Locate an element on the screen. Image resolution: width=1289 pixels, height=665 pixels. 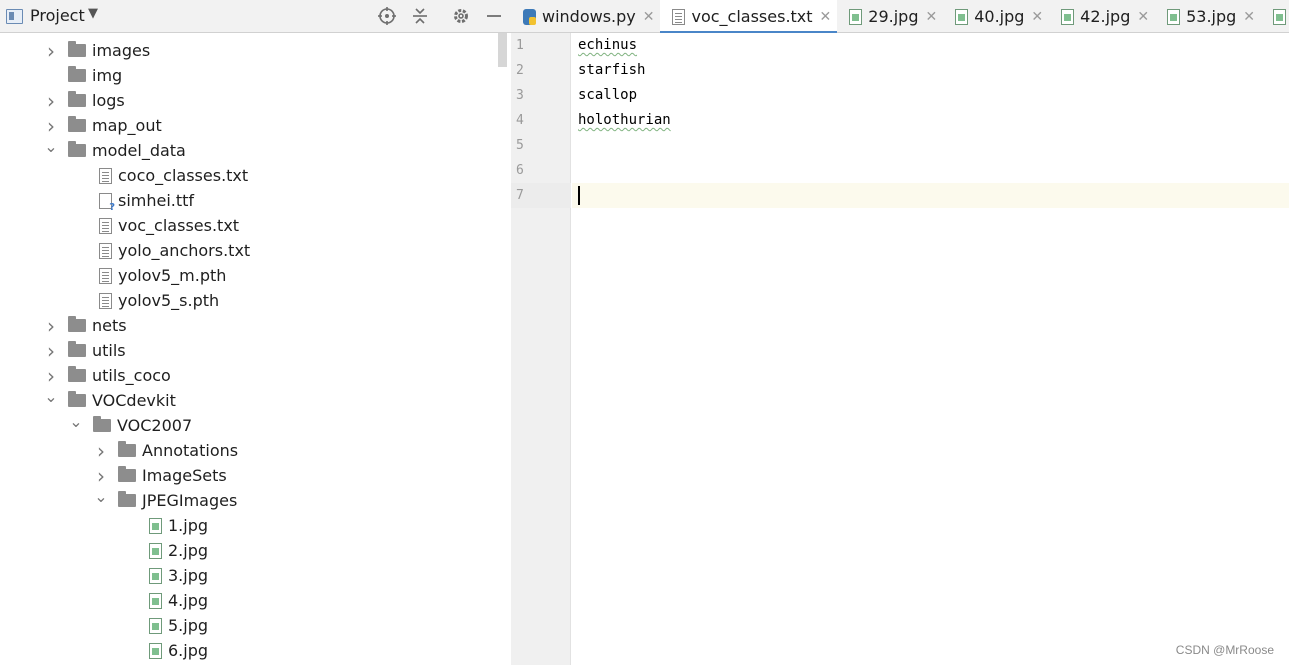
tree-folder-item: ⌄ VOCdevkit is located at coordinates (110, 400).